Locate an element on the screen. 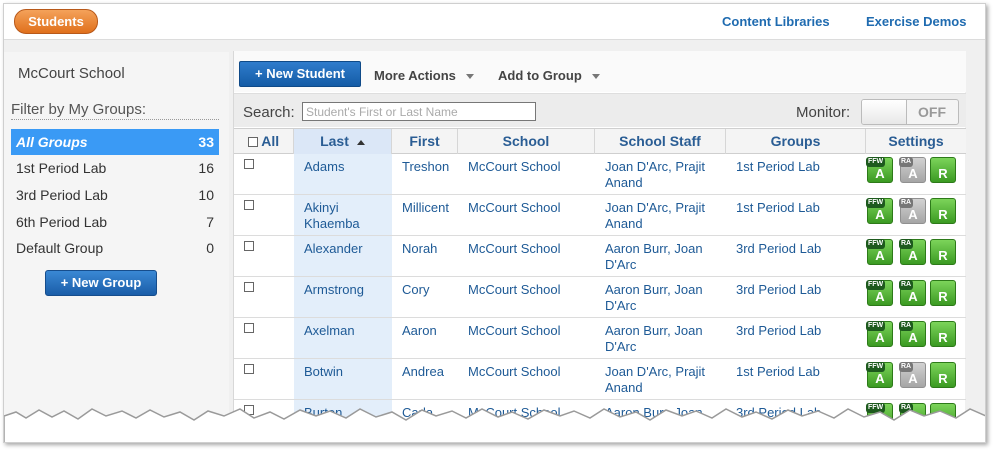 This screenshot has height=450, width=996. cell-last: Botwin is located at coordinates (344, 372).